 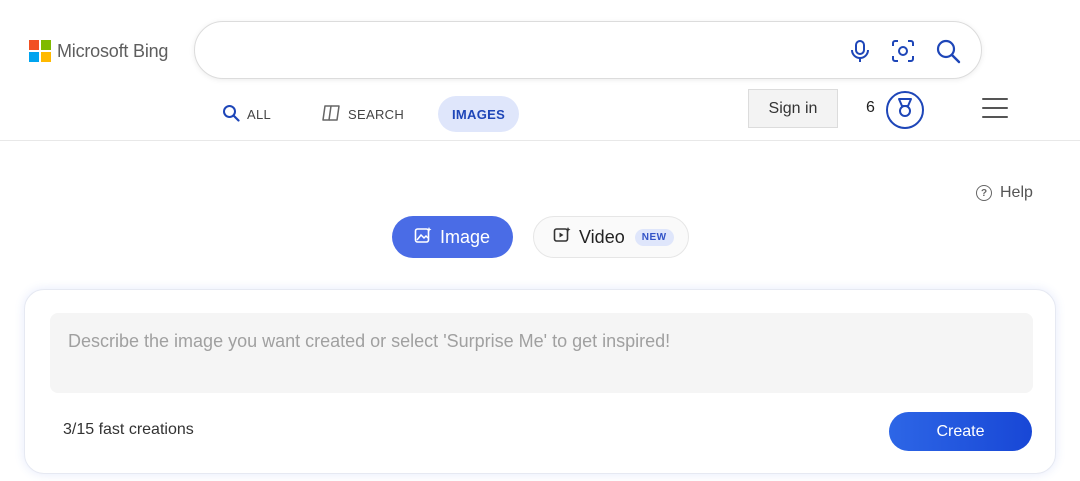 I want to click on tab-images: IMAGES, so click(x=479, y=114).